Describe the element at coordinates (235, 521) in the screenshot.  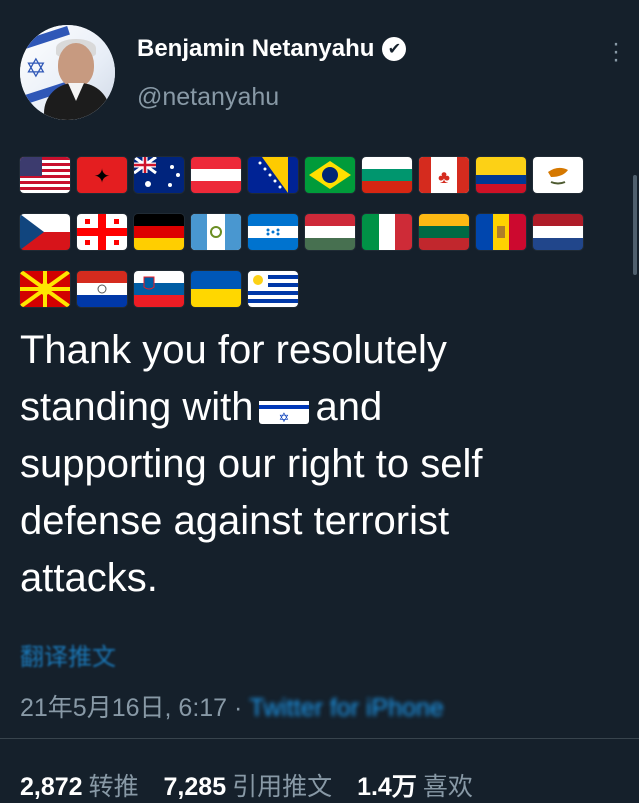
I see `tweet-line-4: defense against terrorist` at that location.